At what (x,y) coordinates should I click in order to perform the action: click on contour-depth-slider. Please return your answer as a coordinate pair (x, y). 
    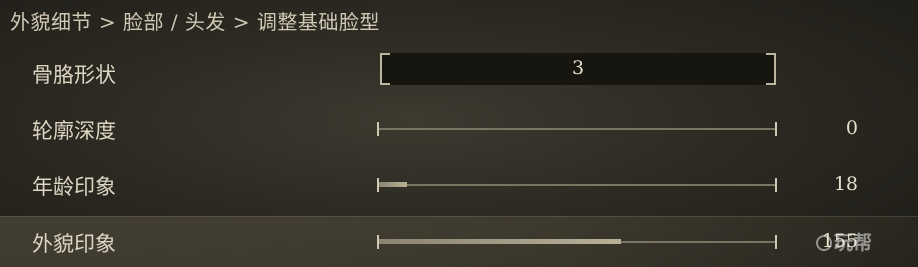
    Looking at the image, I should click on (577, 129).